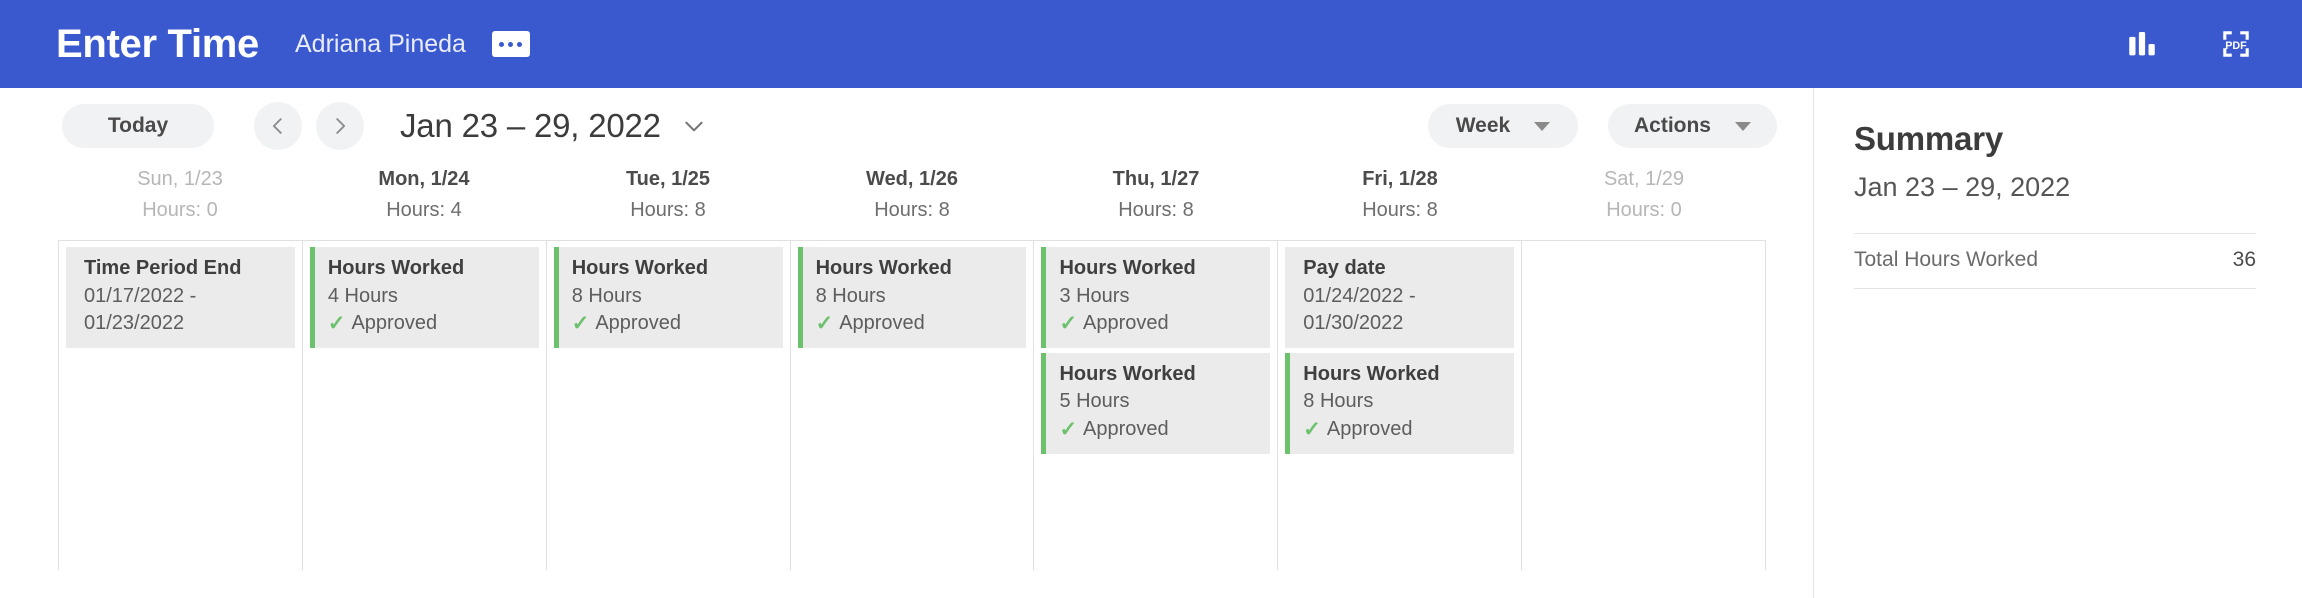 Image resolution: width=2302 pixels, height=598 pixels. I want to click on calendar-event-card: Pay date 01/24/2022 - 01/30/2022, so click(1400, 297).